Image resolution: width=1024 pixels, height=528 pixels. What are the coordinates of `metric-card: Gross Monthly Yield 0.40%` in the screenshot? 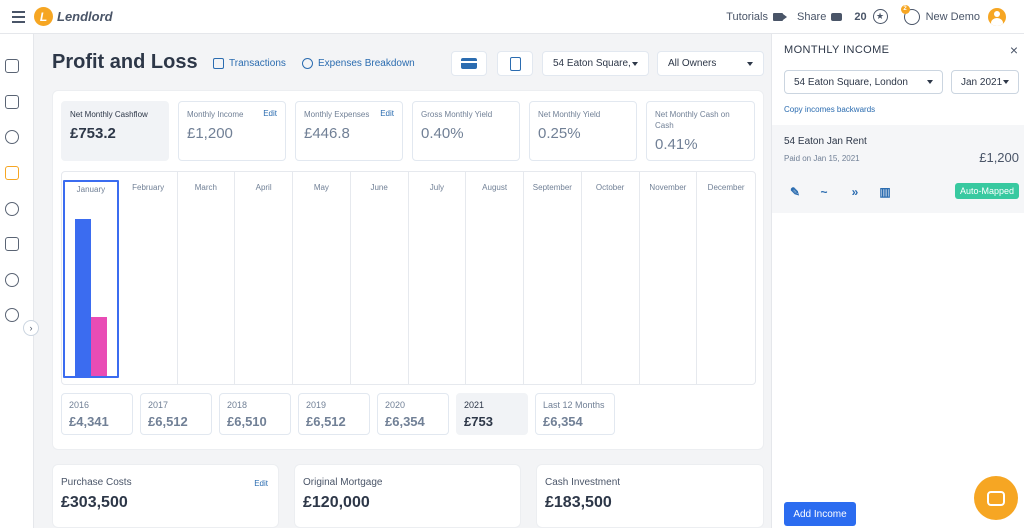 It's located at (466, 131).